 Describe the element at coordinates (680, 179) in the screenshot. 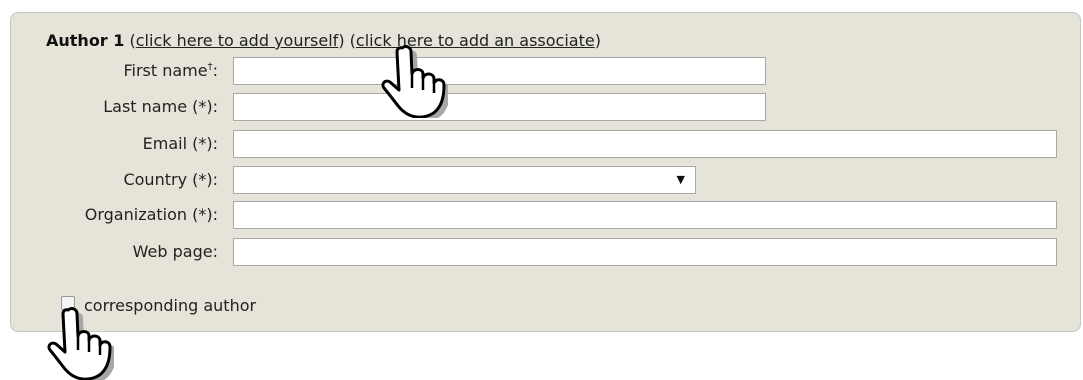

I see `triangle-down-icon: ▼` at that location.